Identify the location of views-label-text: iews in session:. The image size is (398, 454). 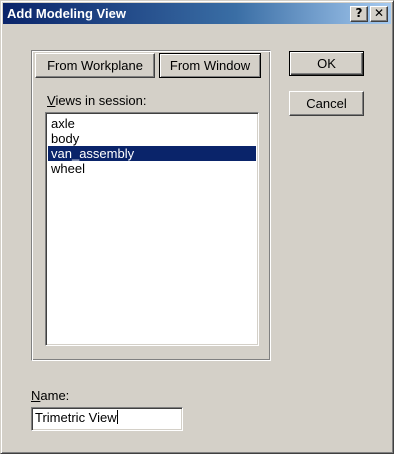
(101, 100).